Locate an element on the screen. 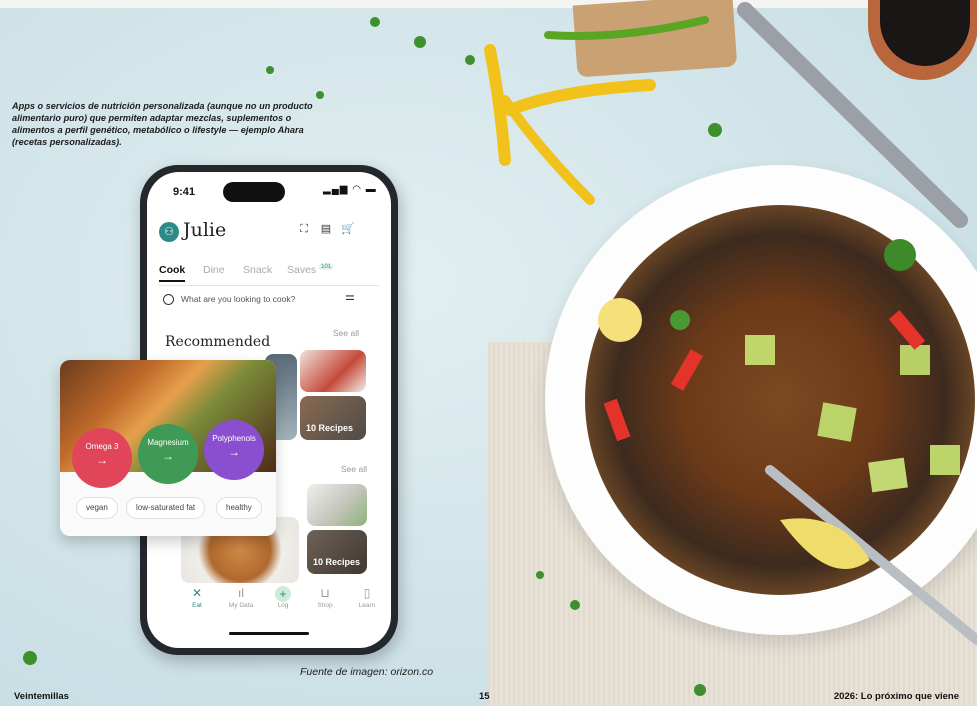  book-icon: ▯ is located at coordinates (367, 593).